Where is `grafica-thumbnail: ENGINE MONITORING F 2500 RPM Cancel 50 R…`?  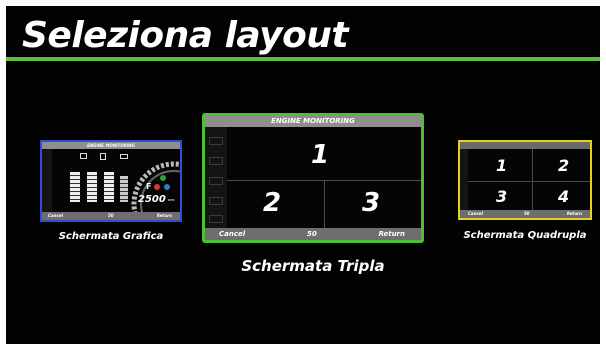
grafica-thumbnail: ENGINE MONITORING F 2500 RPM Cancel 50 R… is located at coordinates (111, 181).